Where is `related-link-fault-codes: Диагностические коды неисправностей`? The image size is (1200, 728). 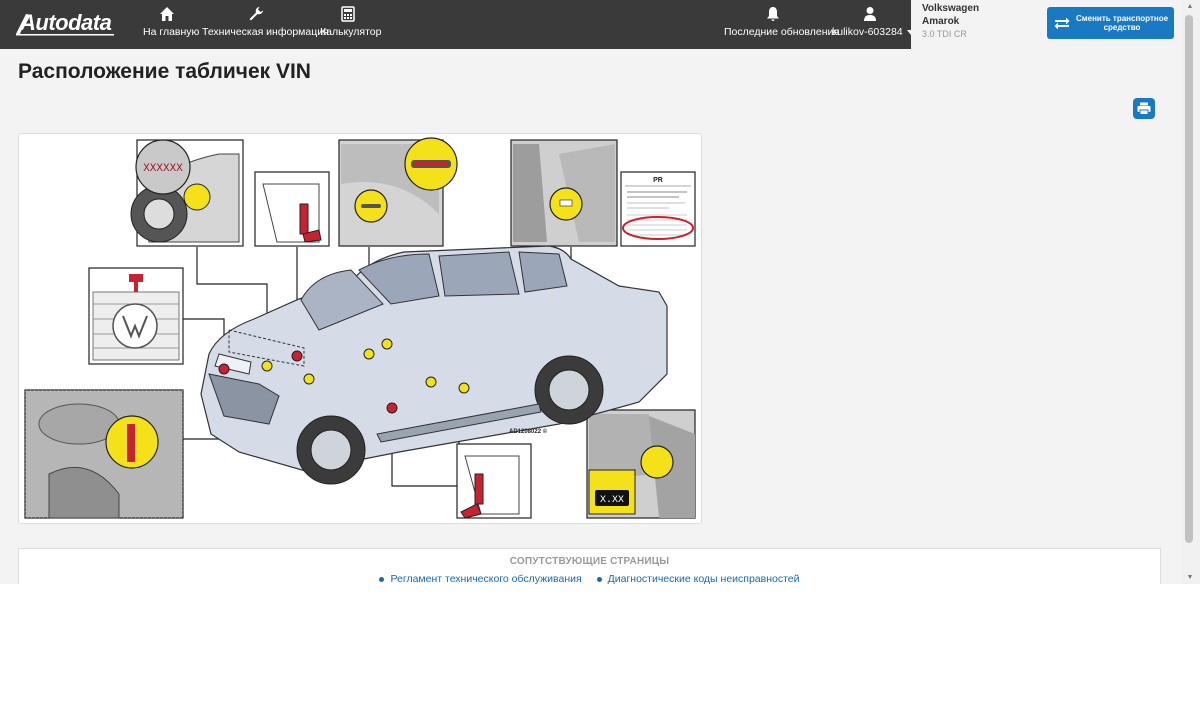 related-link-fault-codes: Диагностические коды неисправностей is located at coordinates (698, 578).